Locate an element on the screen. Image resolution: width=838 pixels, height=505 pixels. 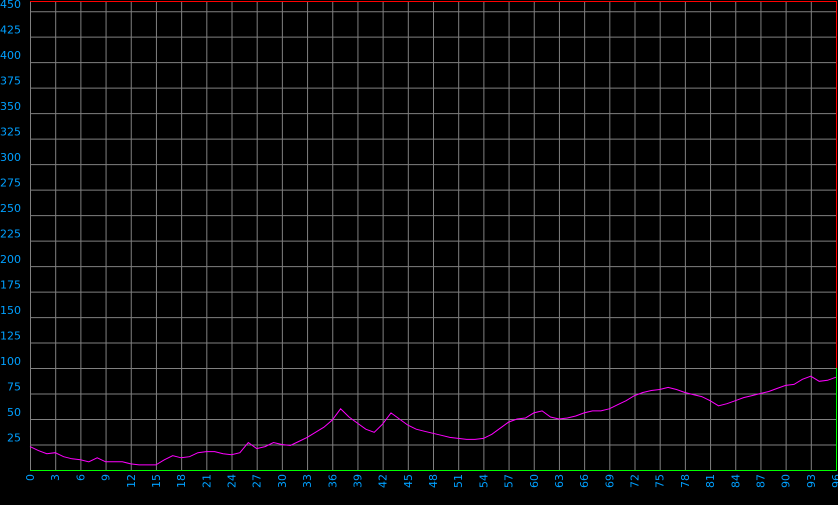
y-tick-label: 325 is located at coordinates (10, 132).